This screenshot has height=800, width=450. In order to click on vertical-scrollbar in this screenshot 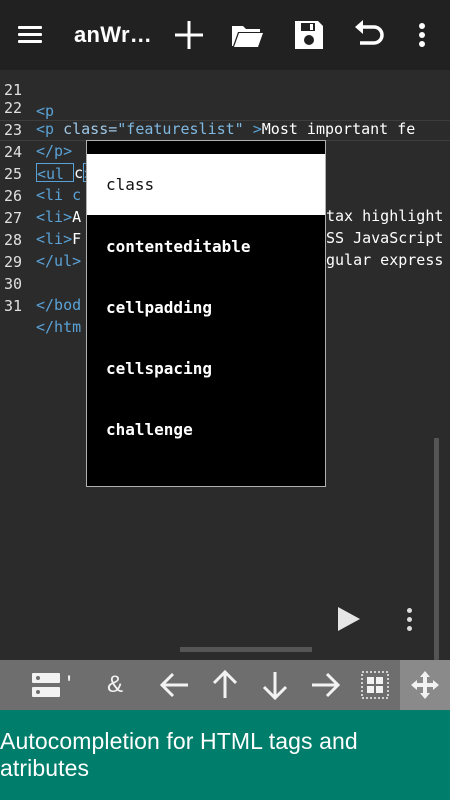, I will do `click(436, 549)`.